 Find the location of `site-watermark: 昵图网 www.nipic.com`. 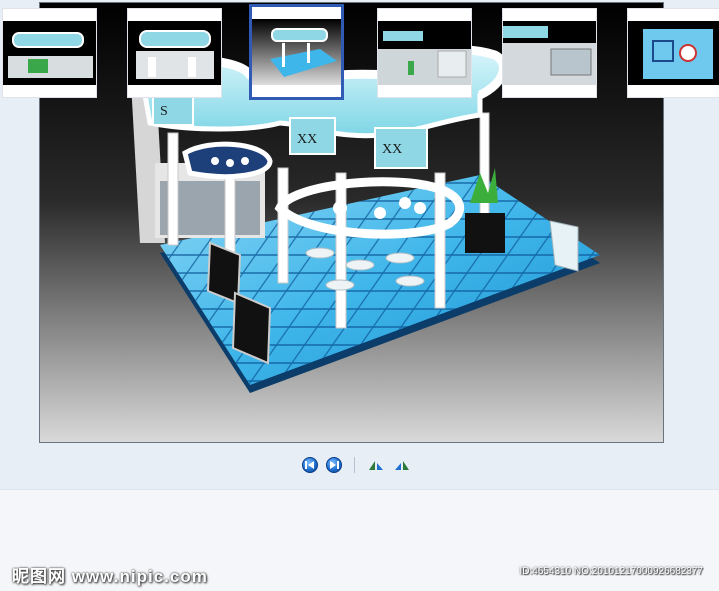

site-watermark: 昵图网 www.nipic.com is located at coordinates (110, 576).